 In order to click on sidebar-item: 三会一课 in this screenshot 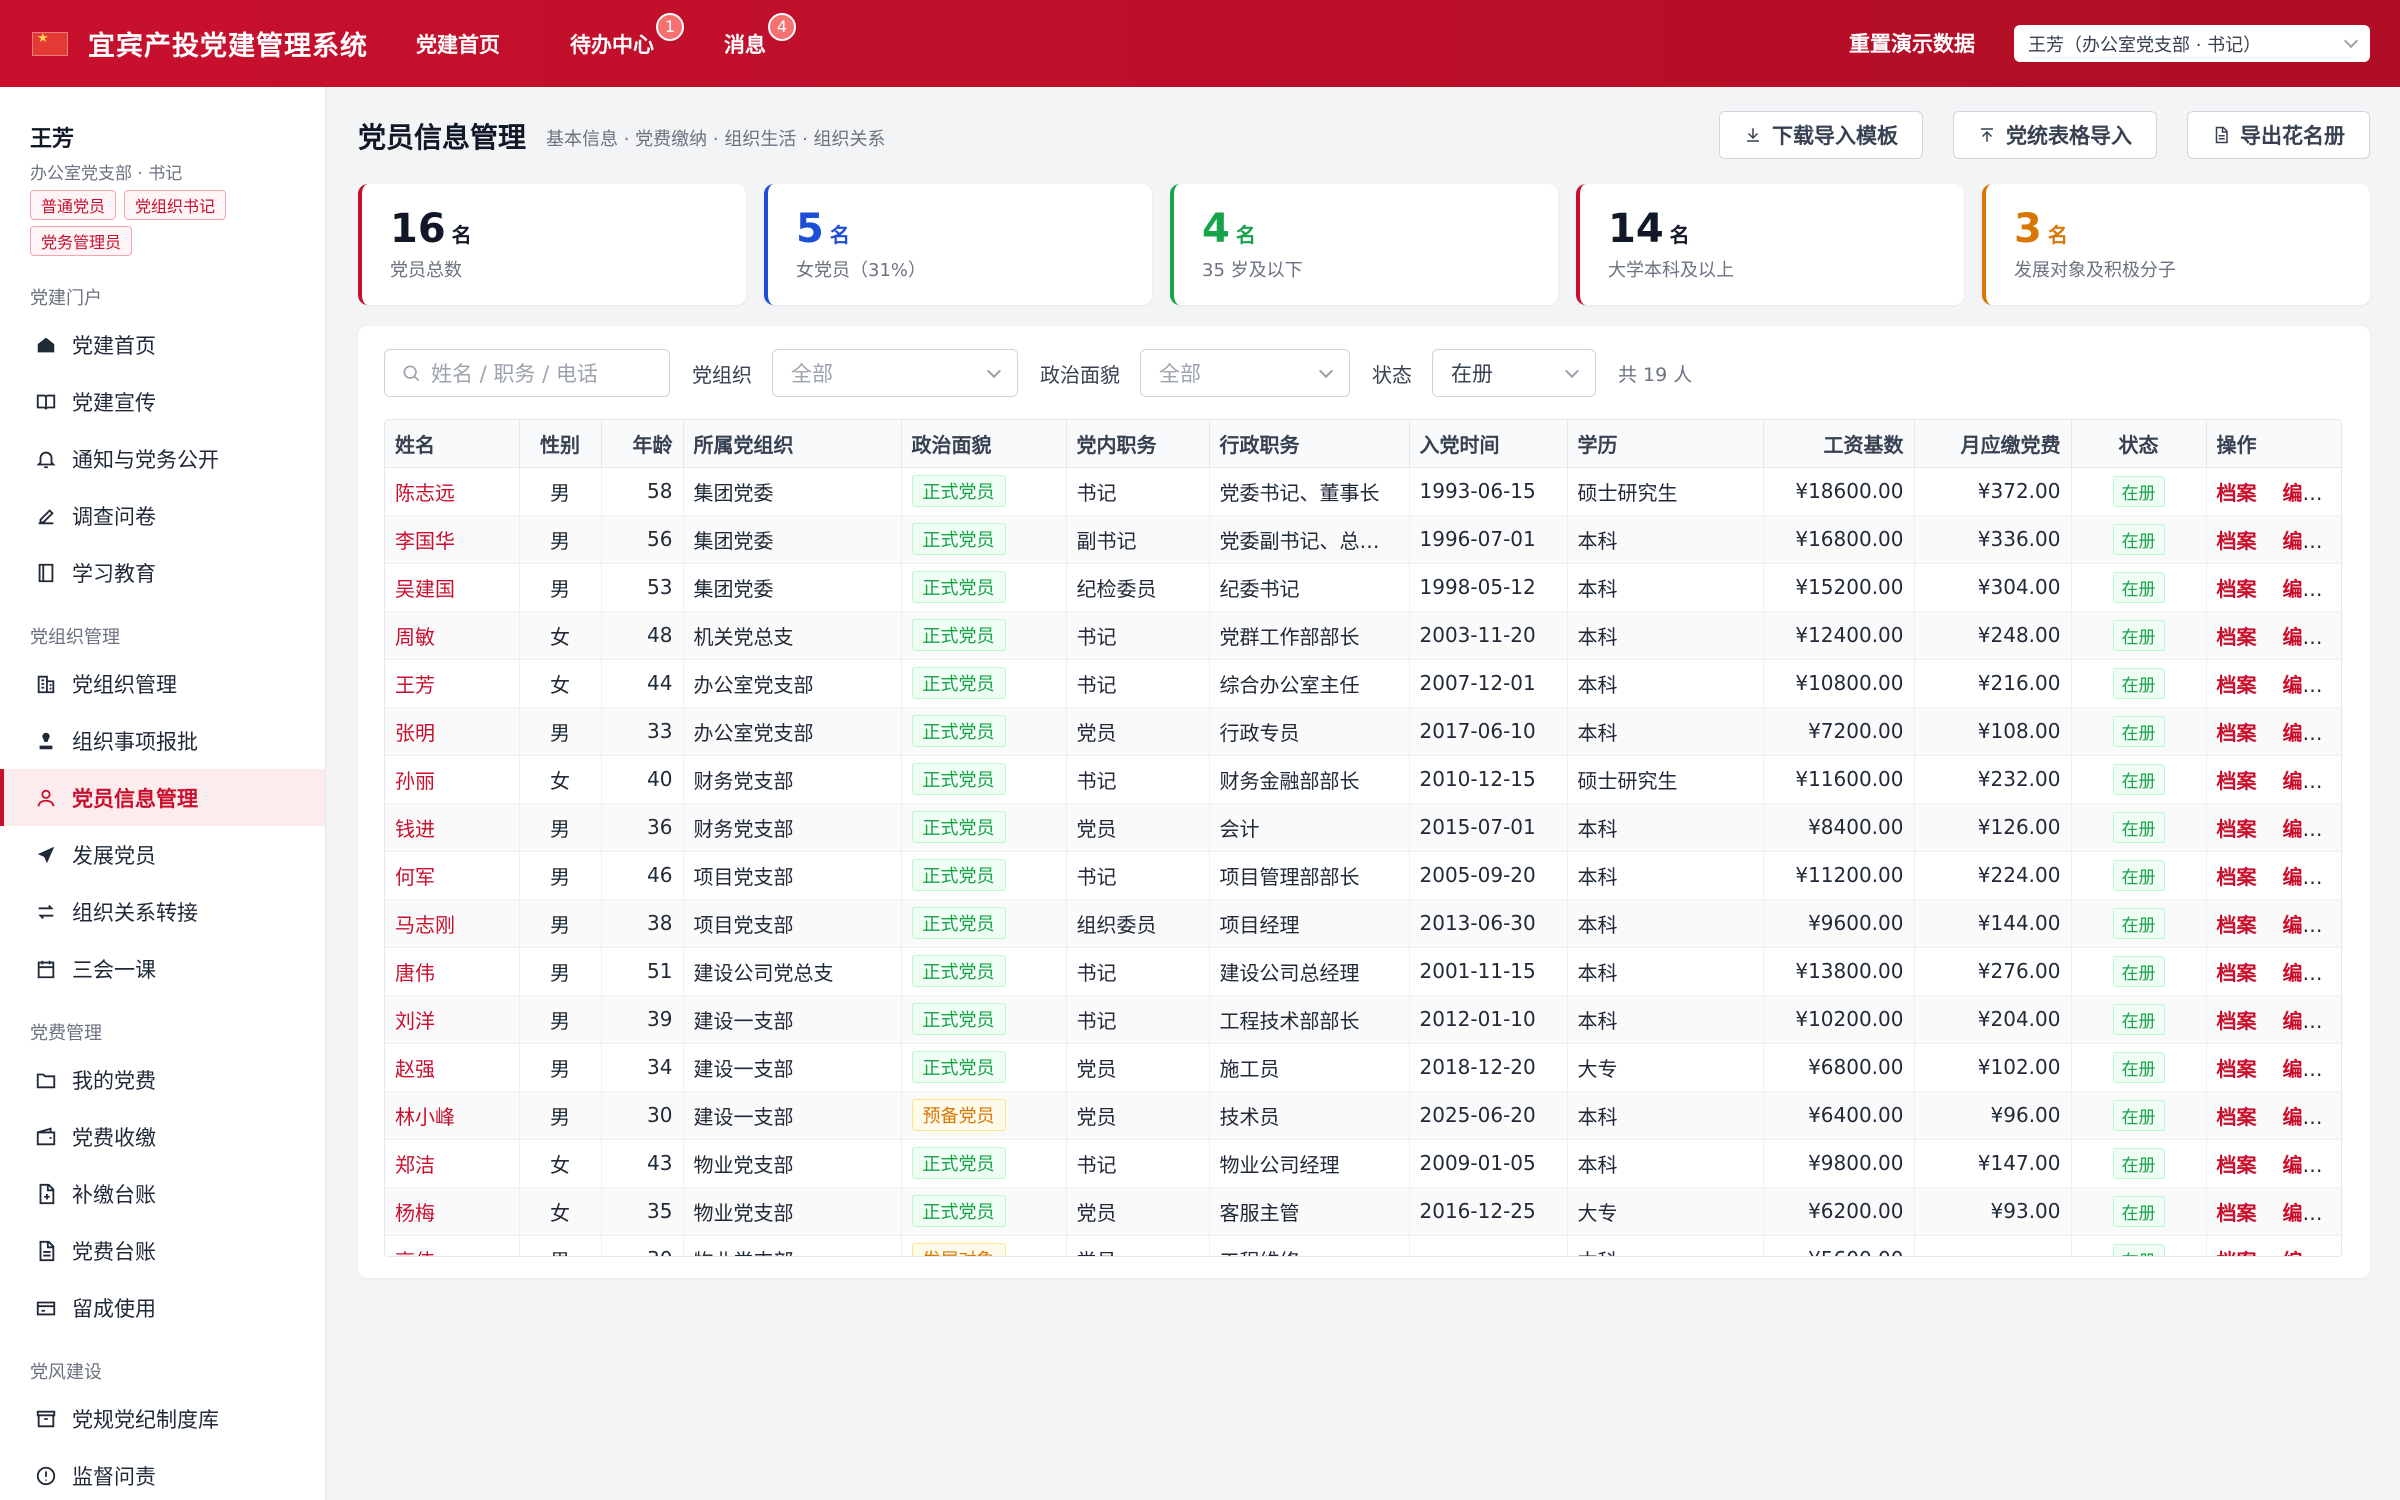, I will do `click(162, 968)`.